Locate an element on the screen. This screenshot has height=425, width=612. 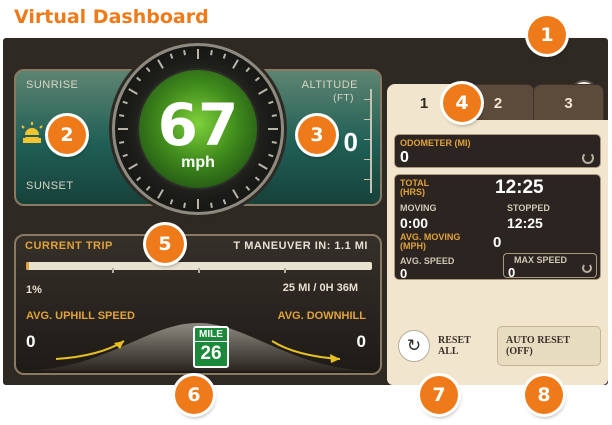
callout-marker-7: 7 is located at coordinates (439, 395).